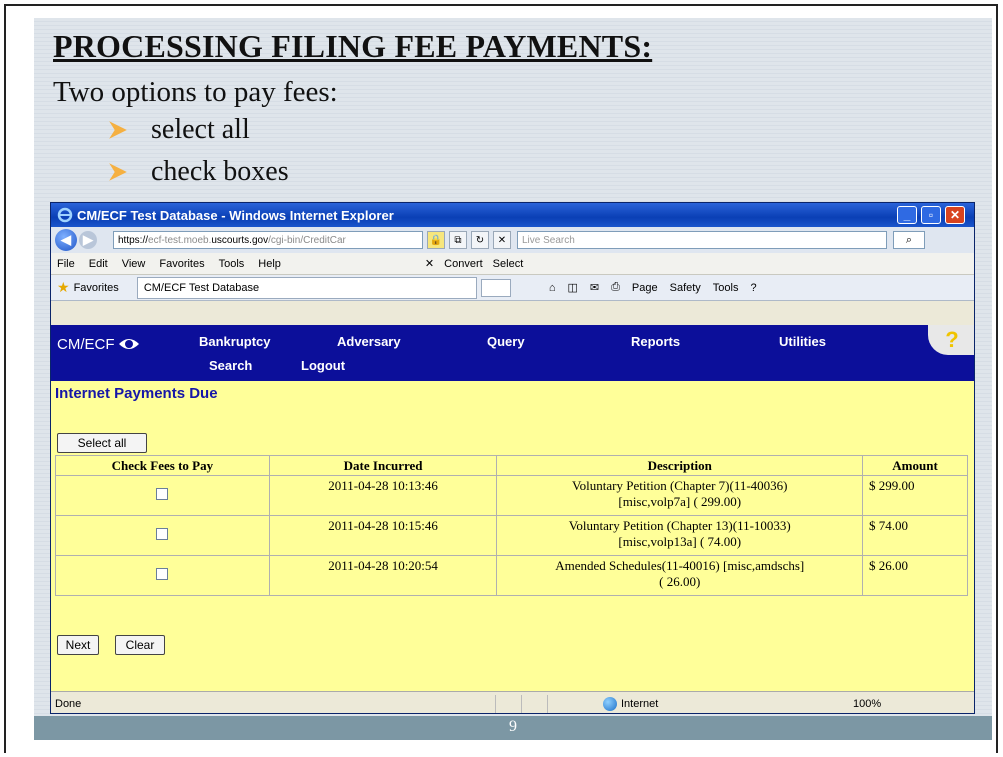 This screenshot has width=1003, height=757. I want to click on close-toolbar-icon: ✕, so click(429, 263).